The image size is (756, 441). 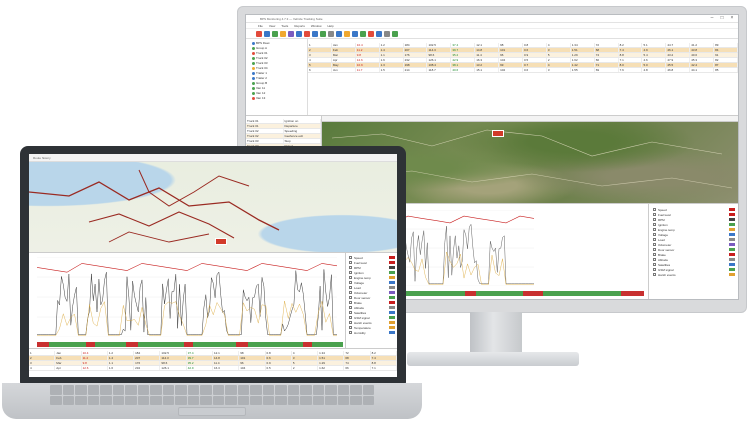 What do you see at coordinates (439, 65) in the screenshot?
I see `table-cell: 108.4` at bounding box center [439, 65].